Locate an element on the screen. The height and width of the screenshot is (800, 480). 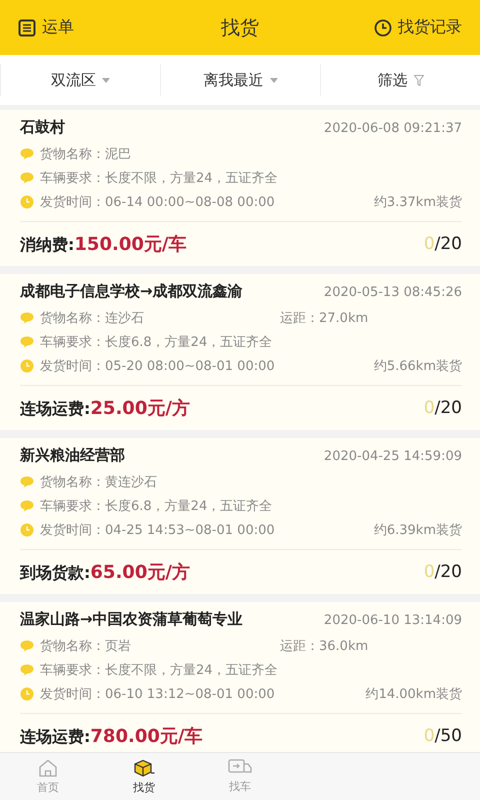
filter-icon is located at coordinates (419, 80).